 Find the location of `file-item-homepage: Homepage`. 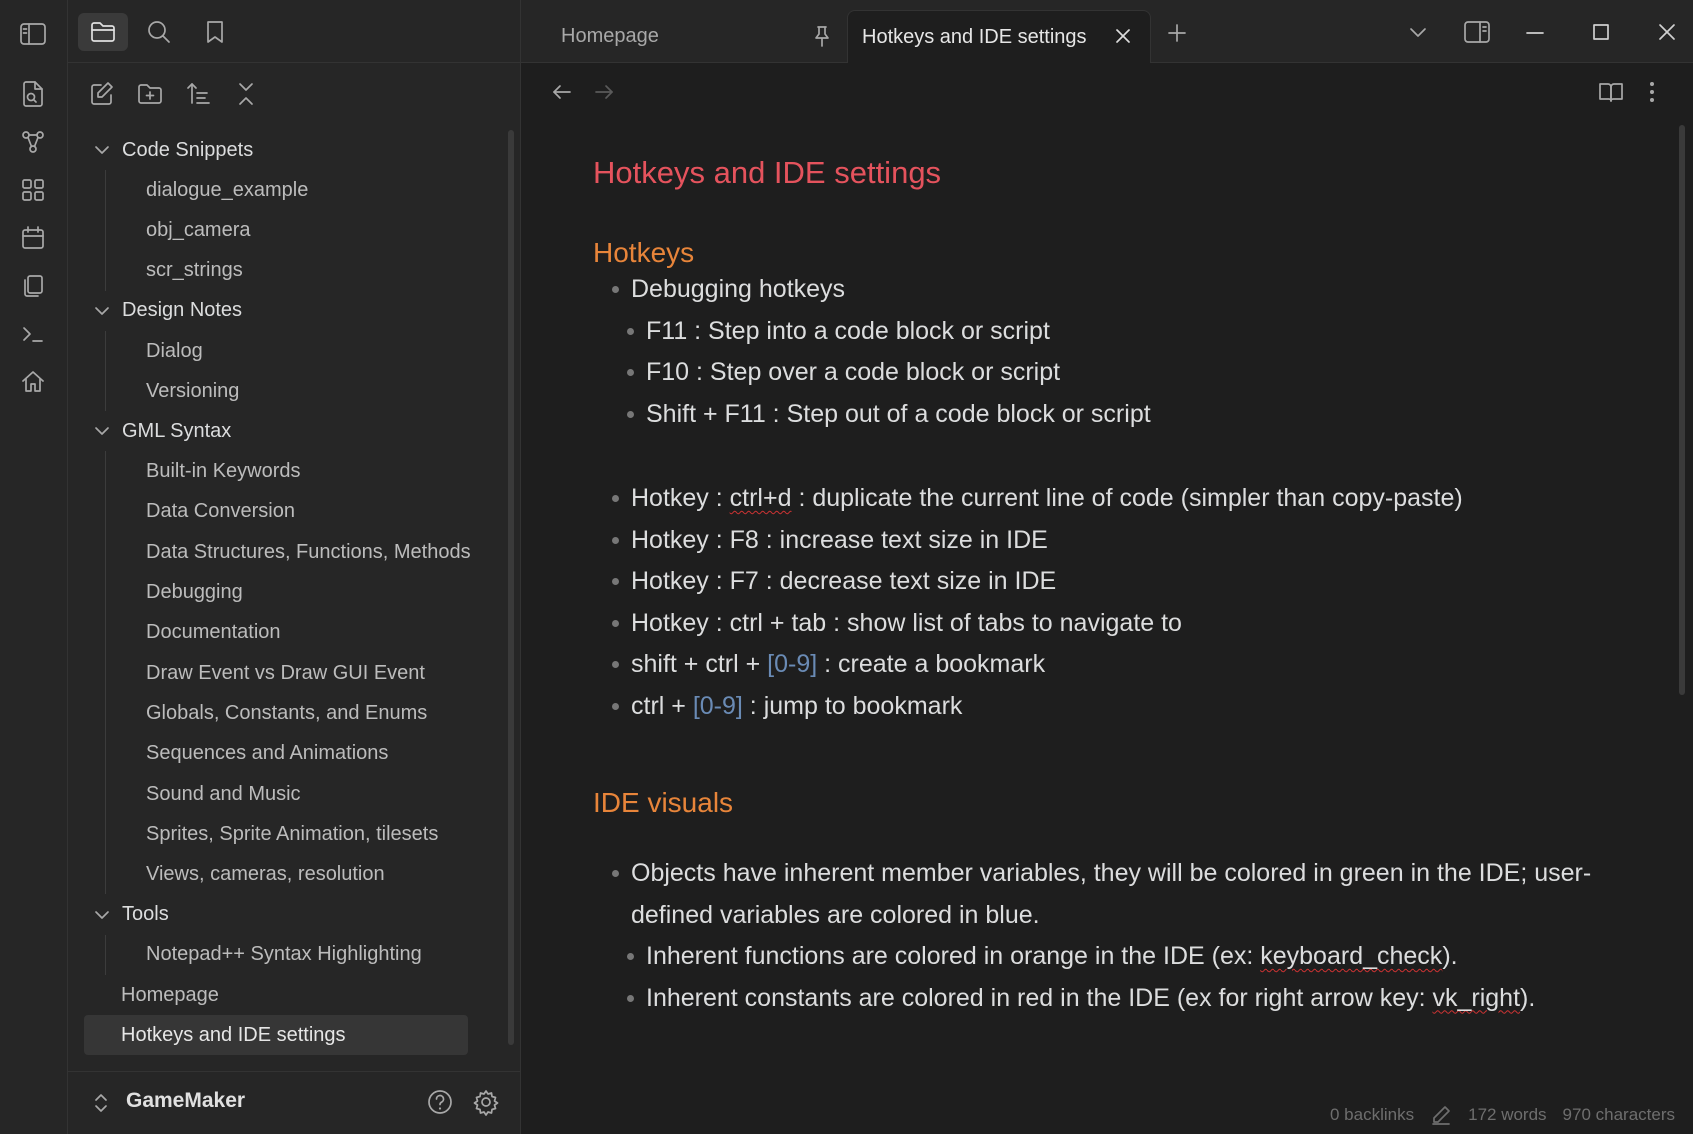

file-item-homepage: Homepage is located at coordinates (294, 995).